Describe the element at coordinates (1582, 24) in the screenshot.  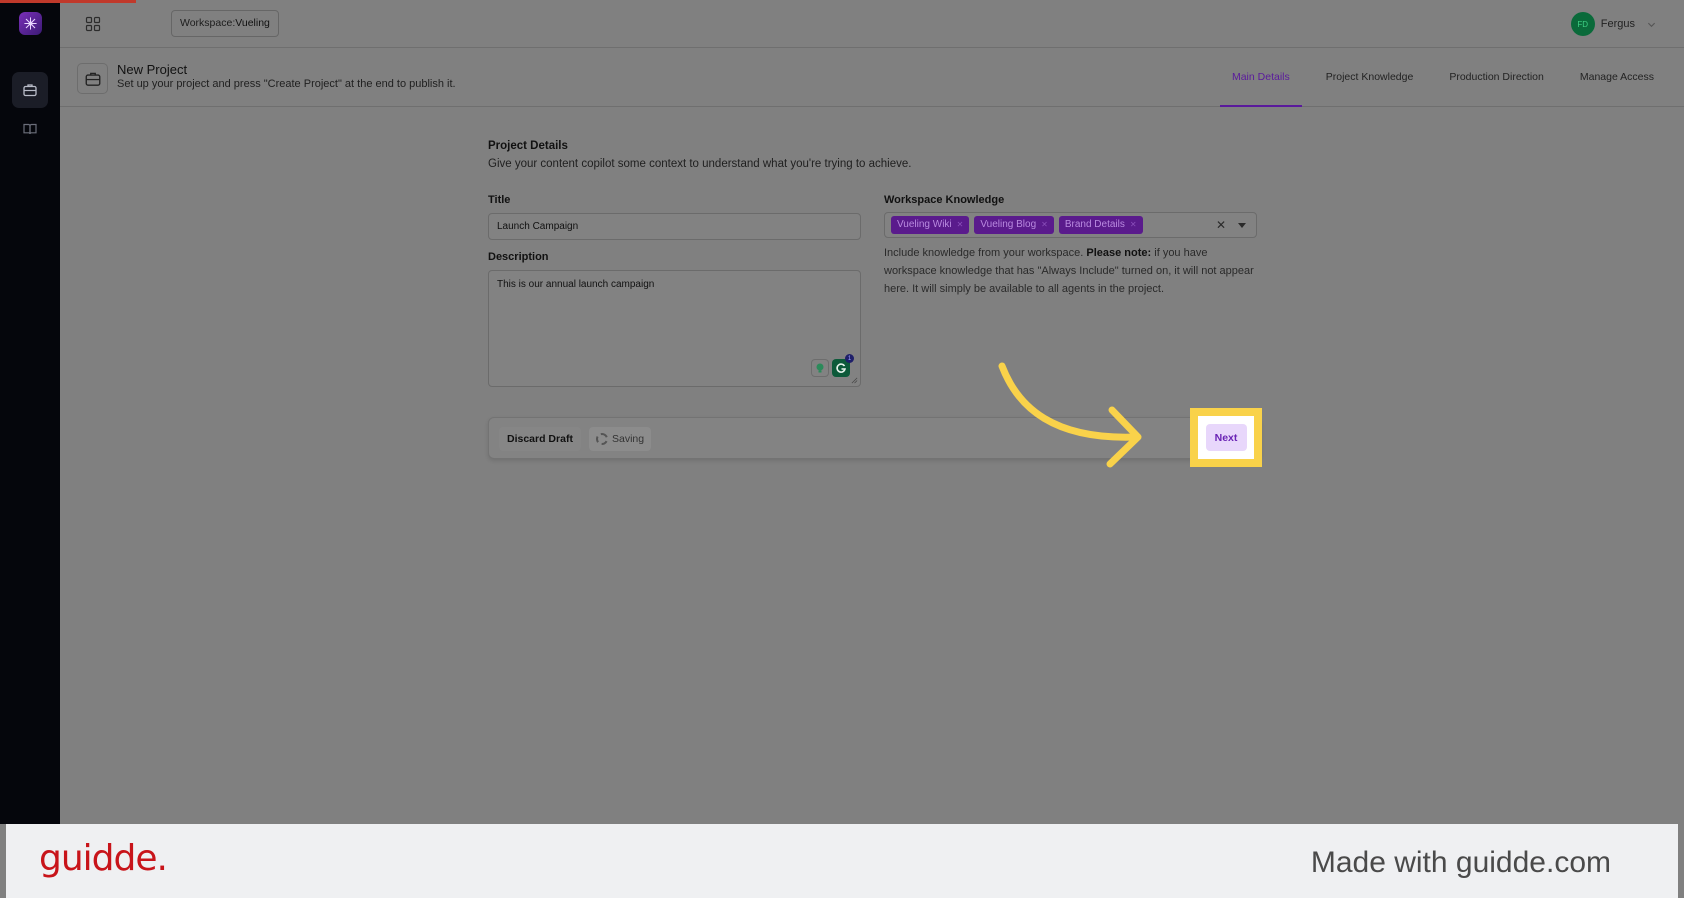
I see `avatar: FD` at that location.